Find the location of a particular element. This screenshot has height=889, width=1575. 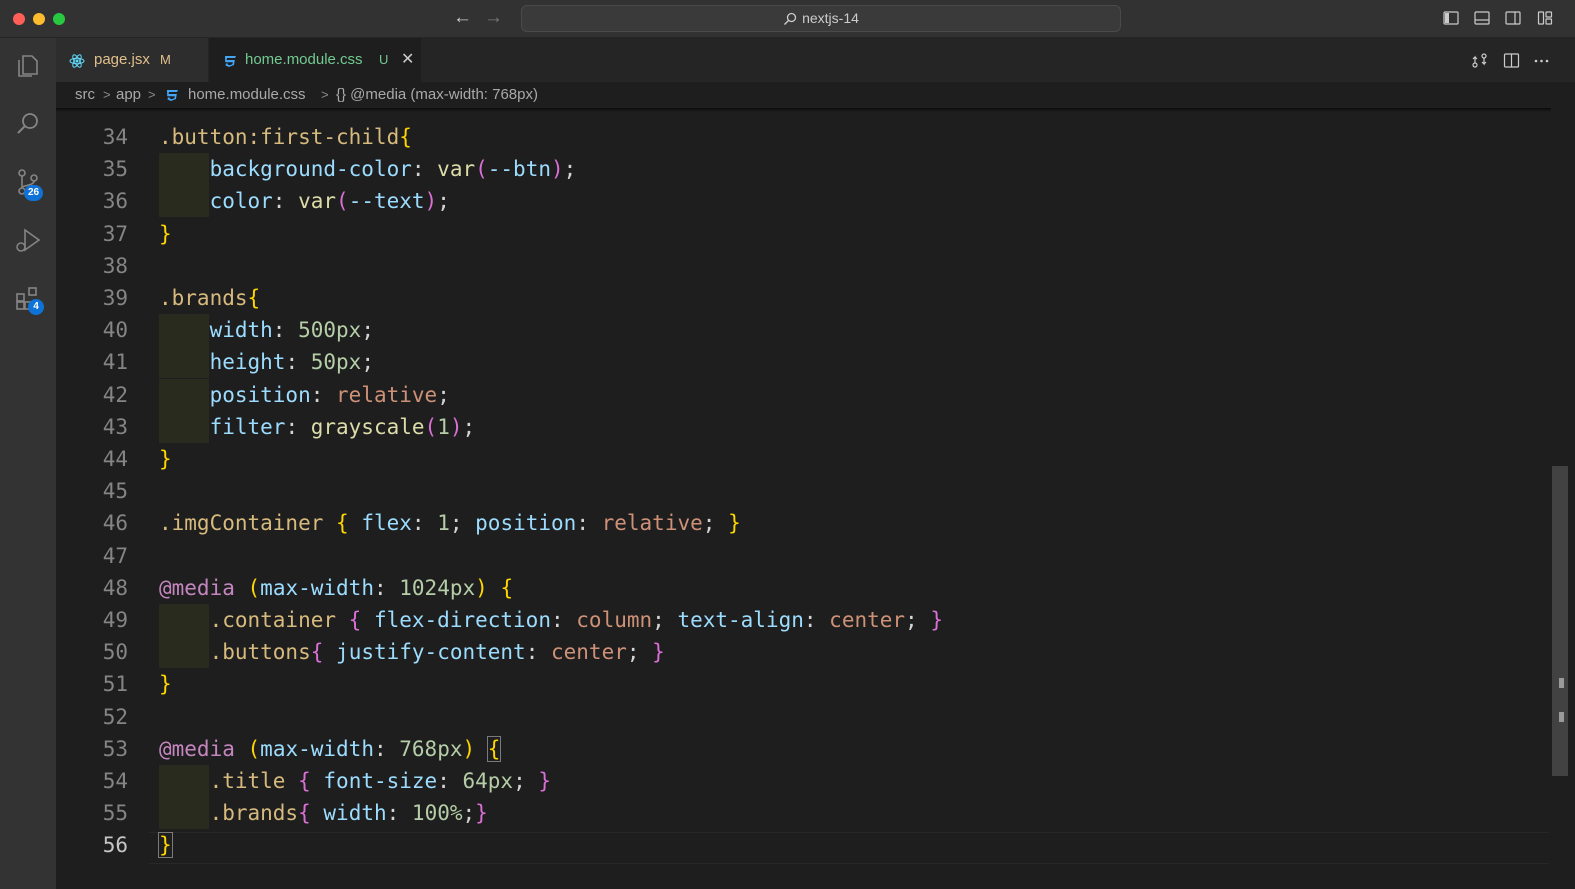

code-line: .title { font-size: 64px; } is located at coordinates (355, 781).